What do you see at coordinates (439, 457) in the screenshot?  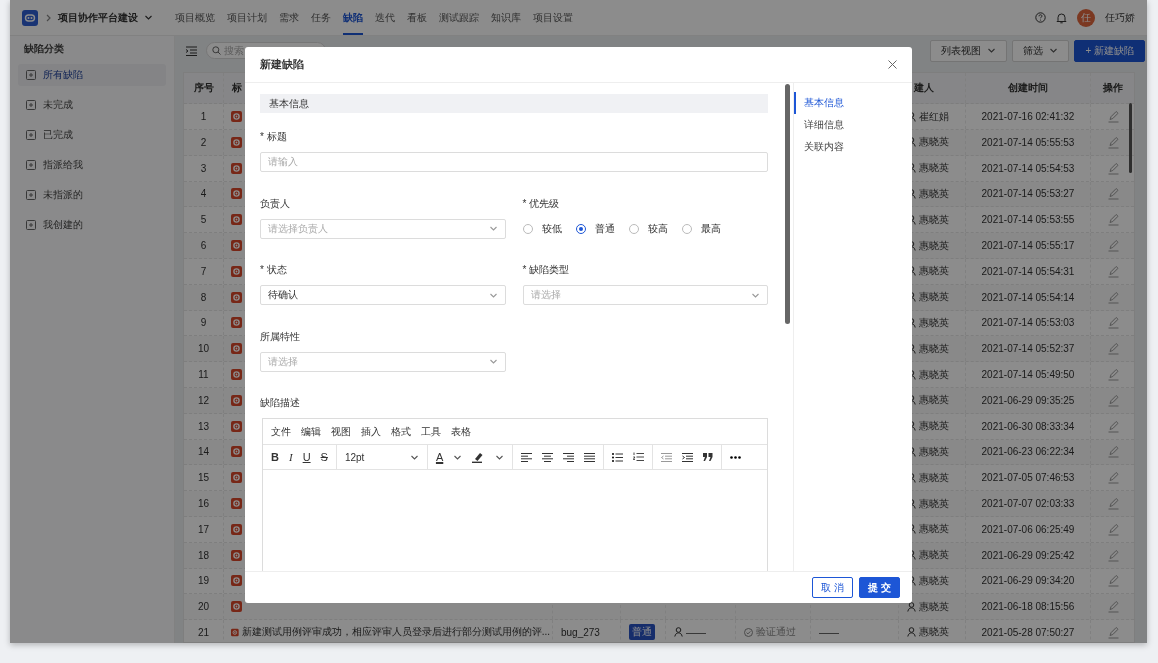 I see `text-color-button: A` at bounding box center [439, 457].